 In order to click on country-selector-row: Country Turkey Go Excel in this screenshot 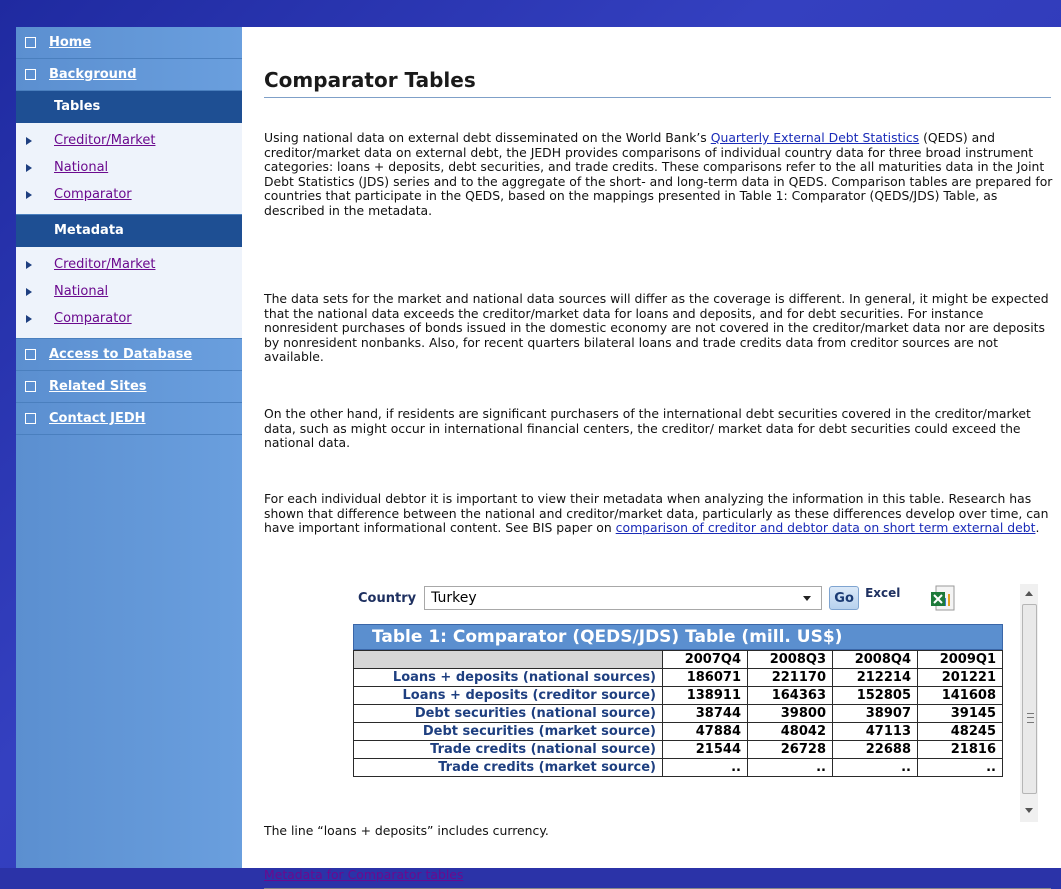, I will do `click(629, 598)`.